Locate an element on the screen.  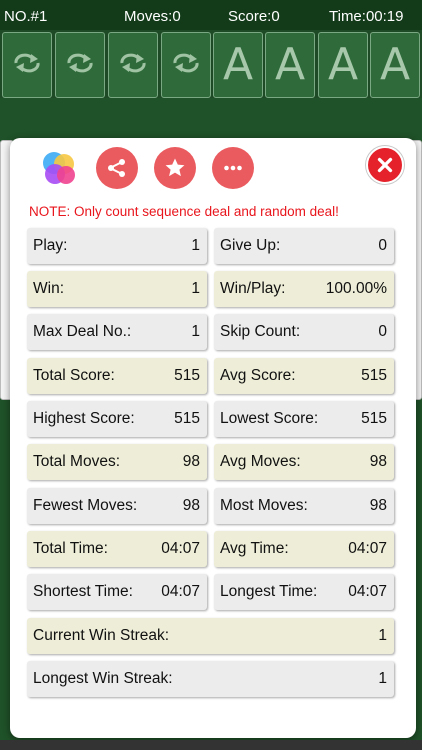
stat-give-up: Give Up: 0 is located at coordinates (304, 246).